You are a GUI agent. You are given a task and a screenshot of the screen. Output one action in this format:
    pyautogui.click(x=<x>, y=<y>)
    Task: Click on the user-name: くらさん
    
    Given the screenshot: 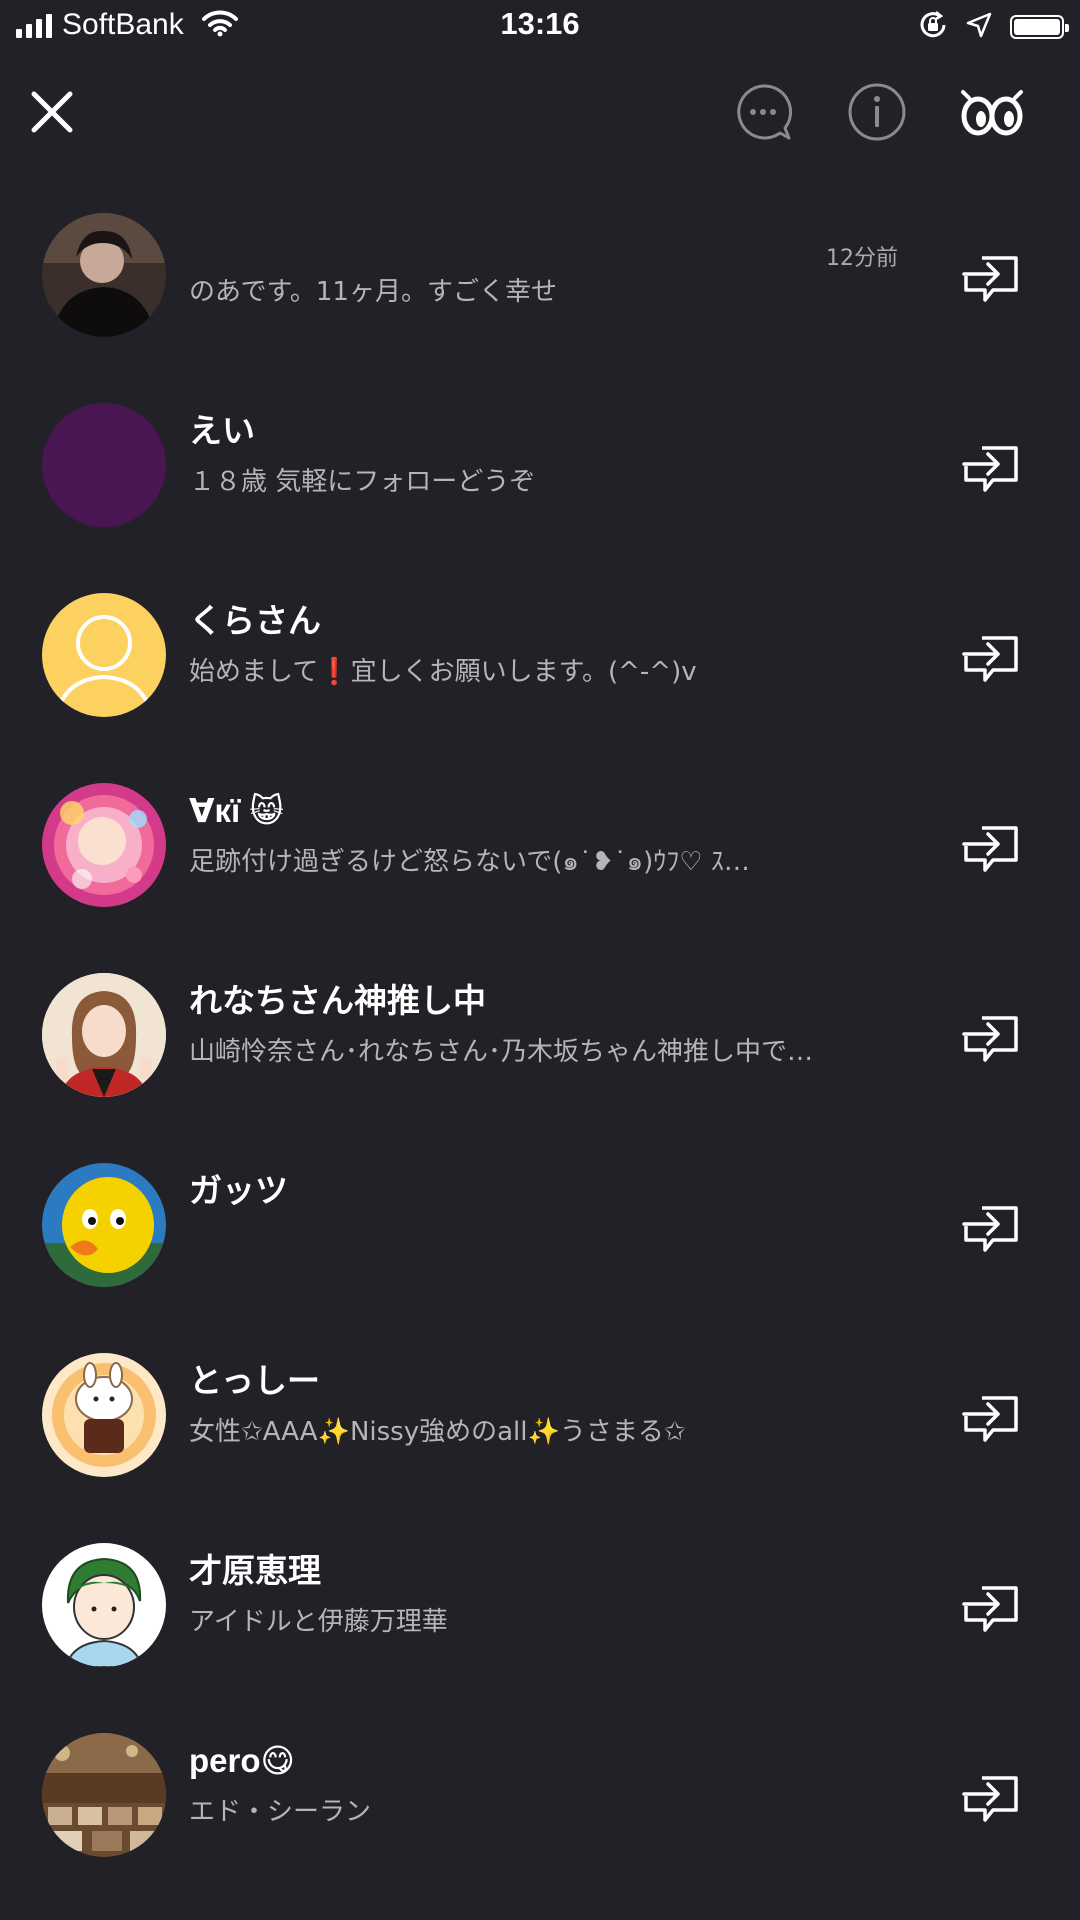 What is the action you would take?
    pyautogui.click(x=255, y=620)
    